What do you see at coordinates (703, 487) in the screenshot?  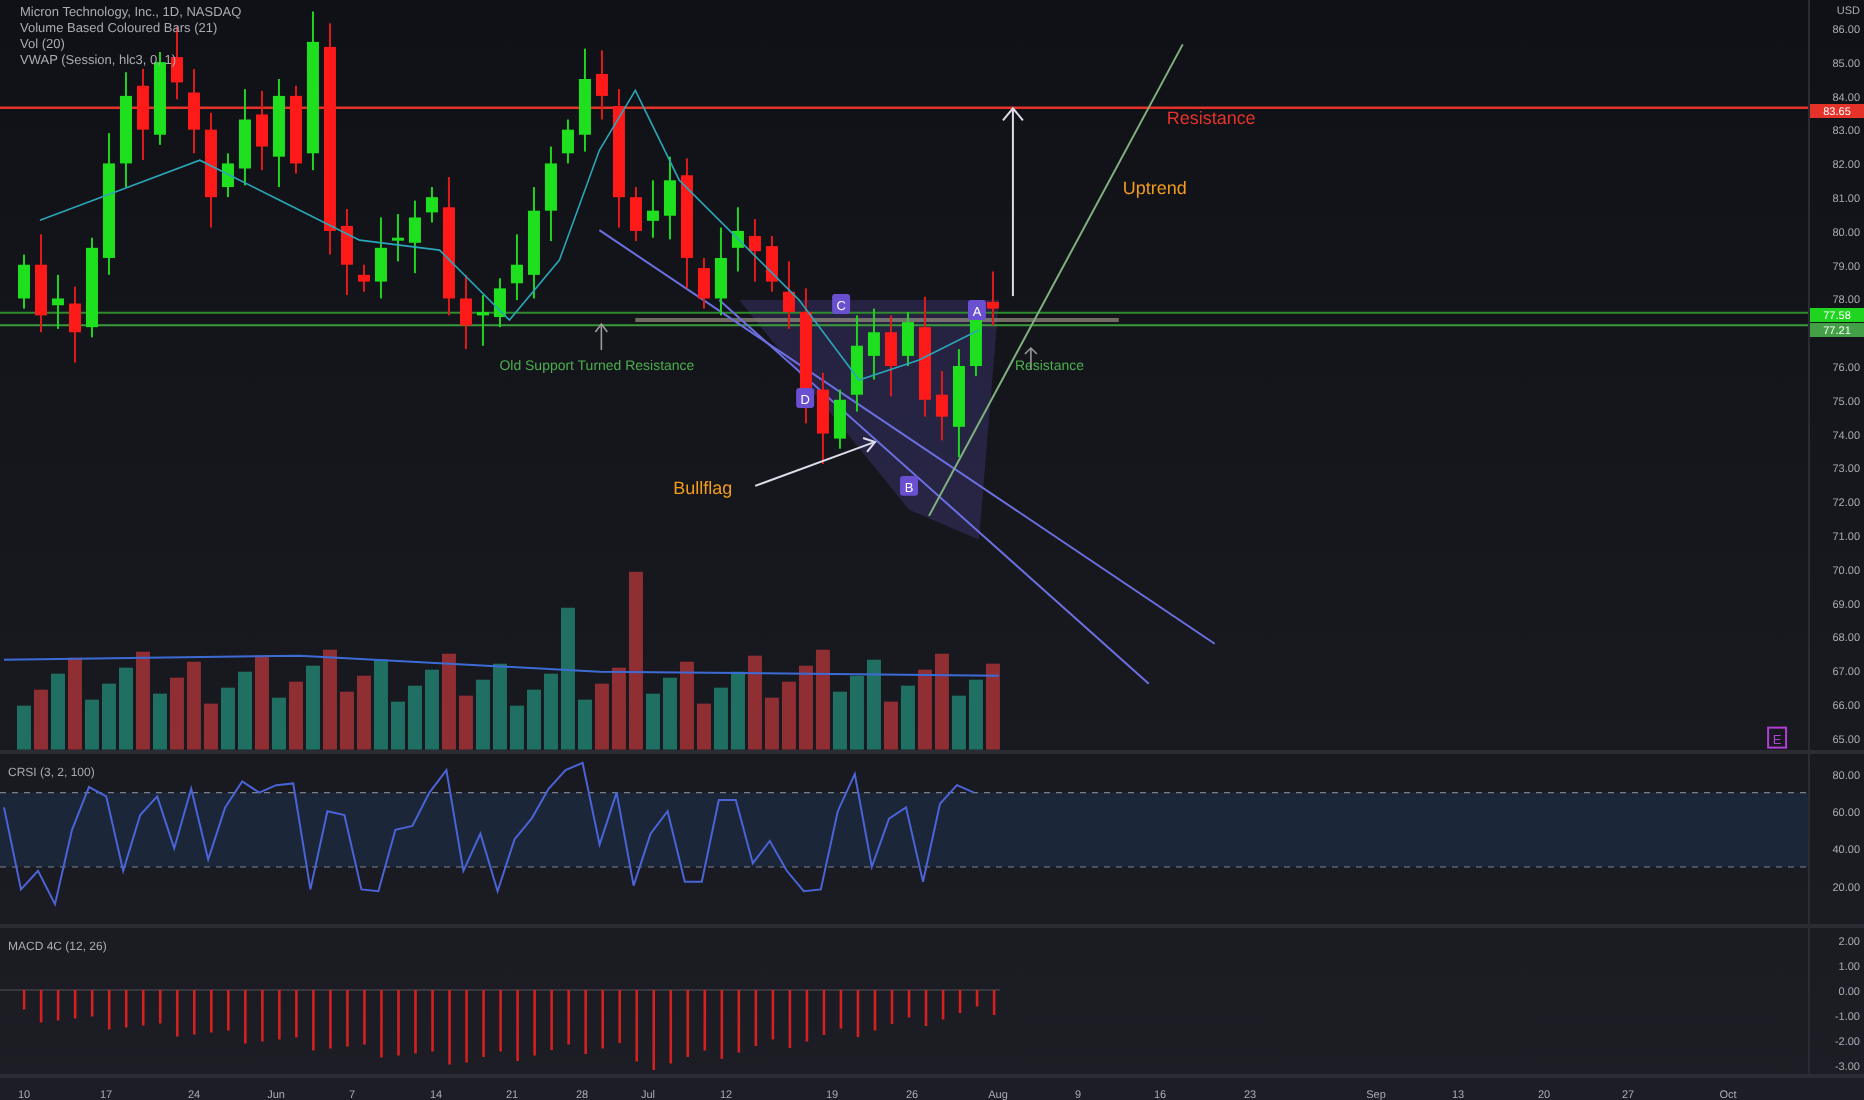 I see `annotation-label: Bullflag` at bounding box center [703, 487].